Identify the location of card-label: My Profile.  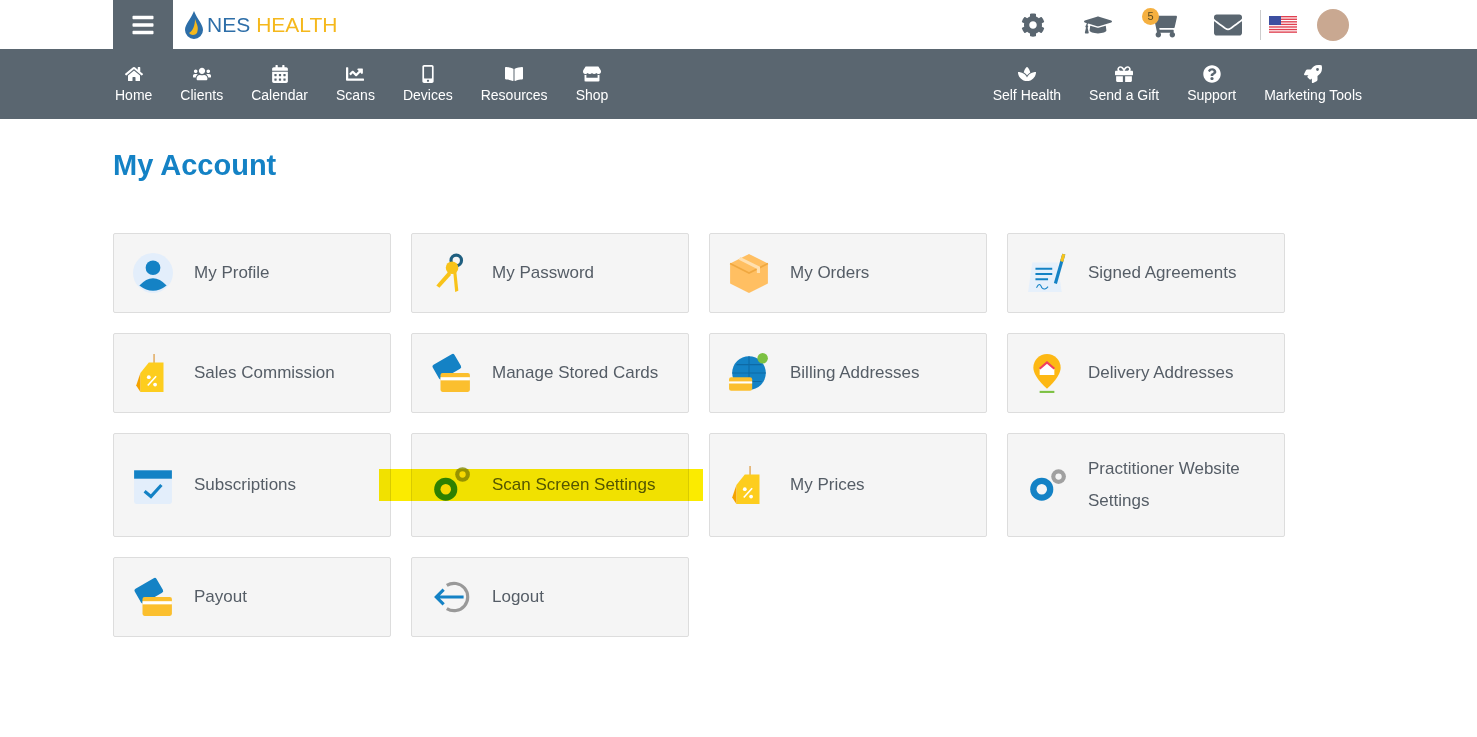
(232, 273).